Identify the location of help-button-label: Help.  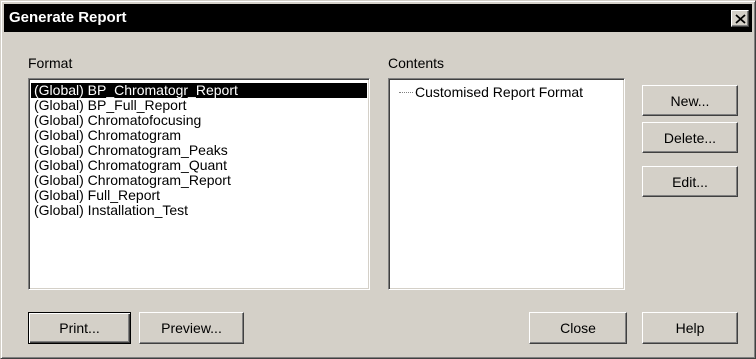
(690, 328).